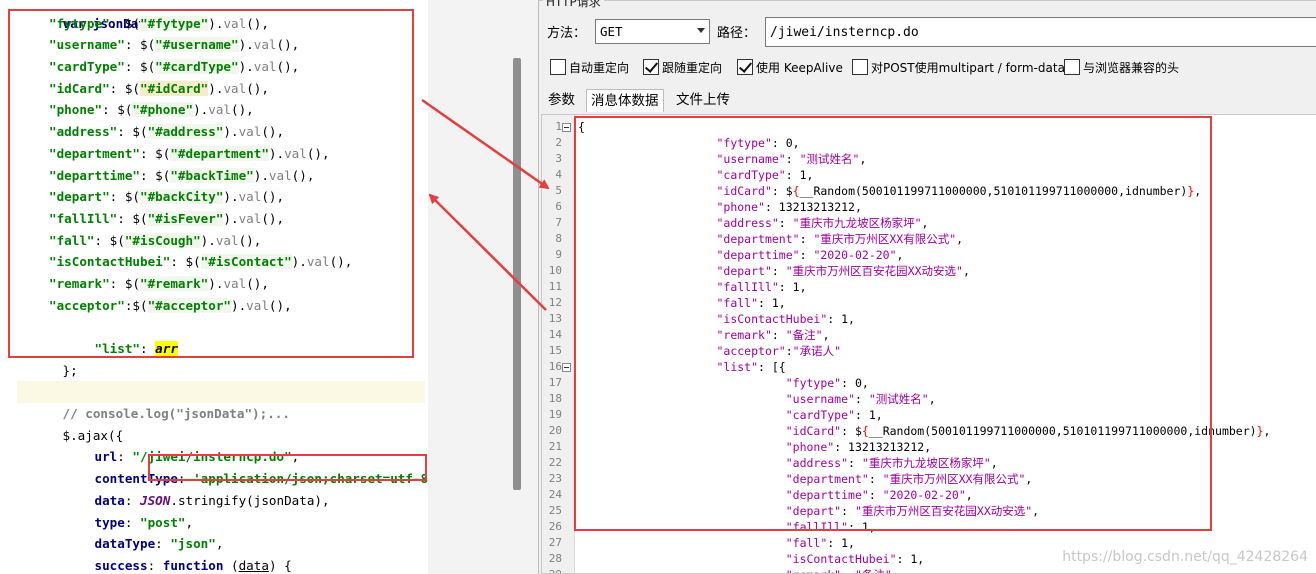  What do you see at coordinates (737, 33) in the screenshot?
I see `path-label: 路径：` at bounding box center [737, 33].